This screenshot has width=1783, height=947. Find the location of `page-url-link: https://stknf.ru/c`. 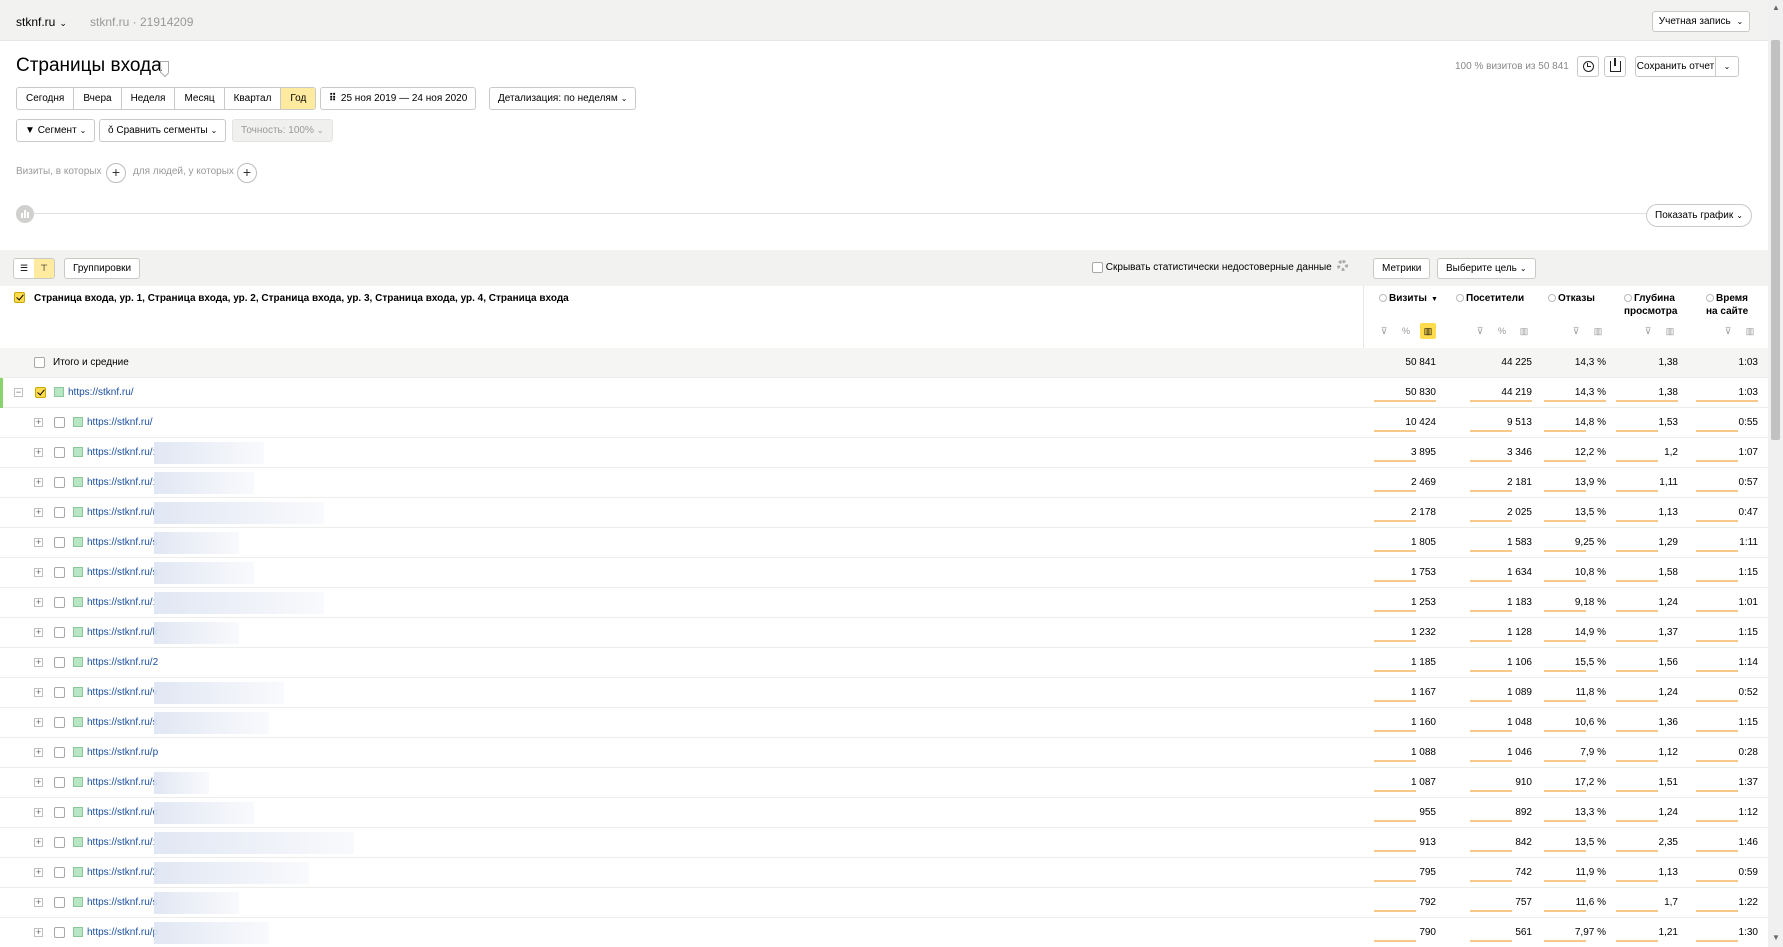

page-url-link: https://stknf.ru/c is located at coordinates (122, 812).